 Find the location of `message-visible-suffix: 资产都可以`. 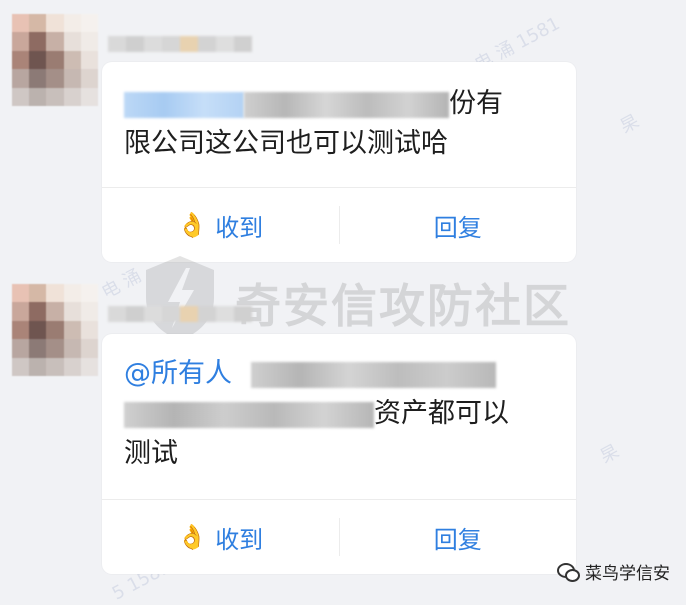

message-visible-suffix: 资产都可以 is located at coordinates (441, 413).